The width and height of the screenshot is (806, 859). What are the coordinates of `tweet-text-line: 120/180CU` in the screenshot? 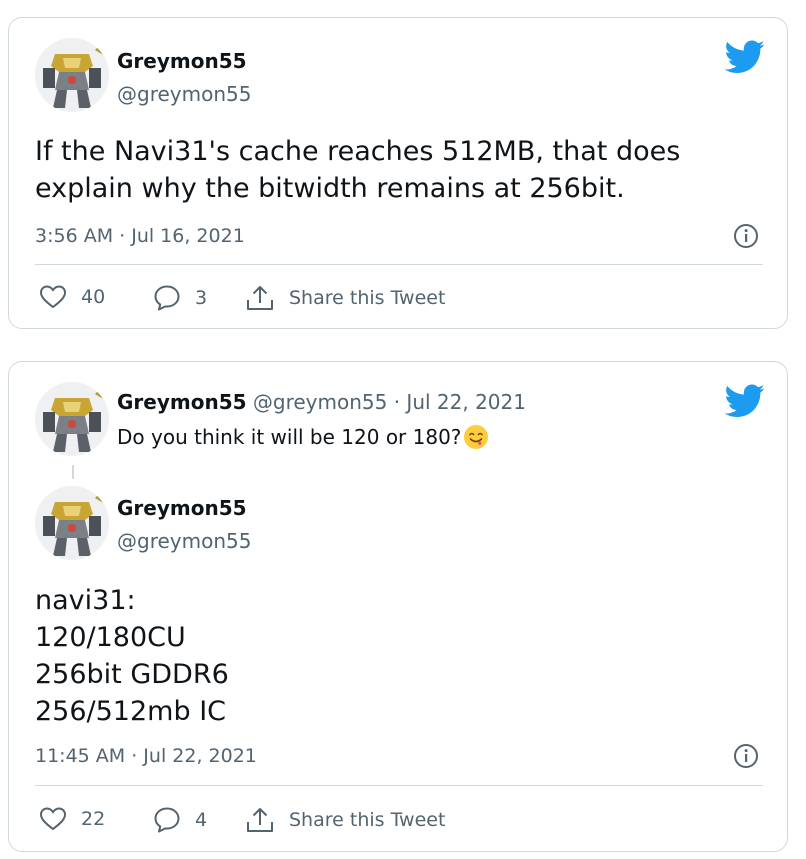 It's located at (110, 637).